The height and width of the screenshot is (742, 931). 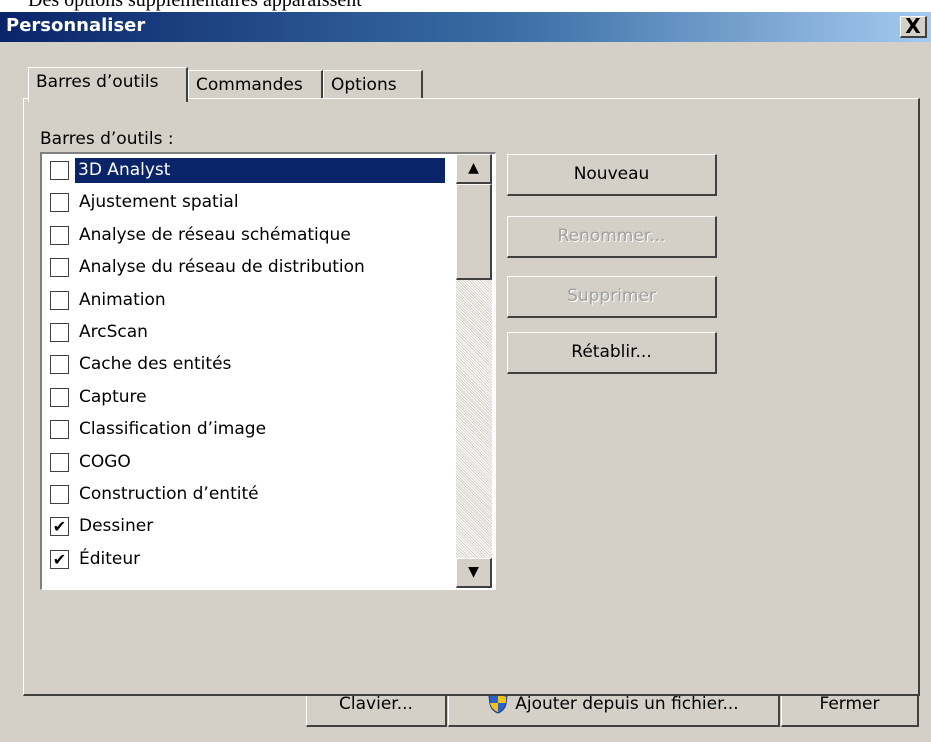 What do you see at coordinates (255, 302) in the screenshot?
I see `toolbar-list-item: Animation` at bounding box center [255, 302].